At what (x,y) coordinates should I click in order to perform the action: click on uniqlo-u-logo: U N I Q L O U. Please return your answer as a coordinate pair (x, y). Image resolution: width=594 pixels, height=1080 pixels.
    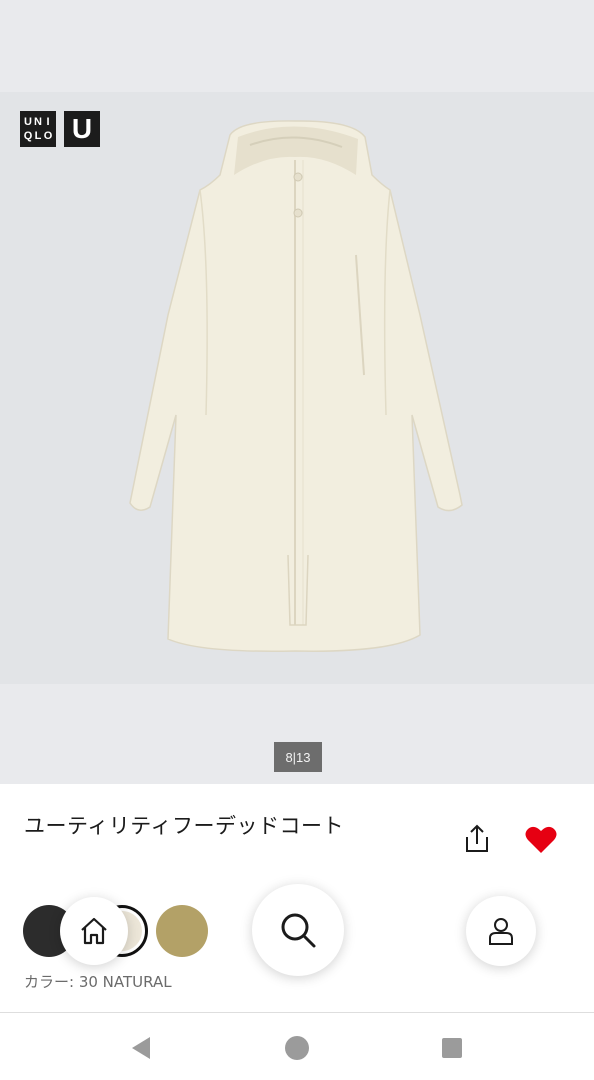
    Looking at the image, I should click on (60, 129).